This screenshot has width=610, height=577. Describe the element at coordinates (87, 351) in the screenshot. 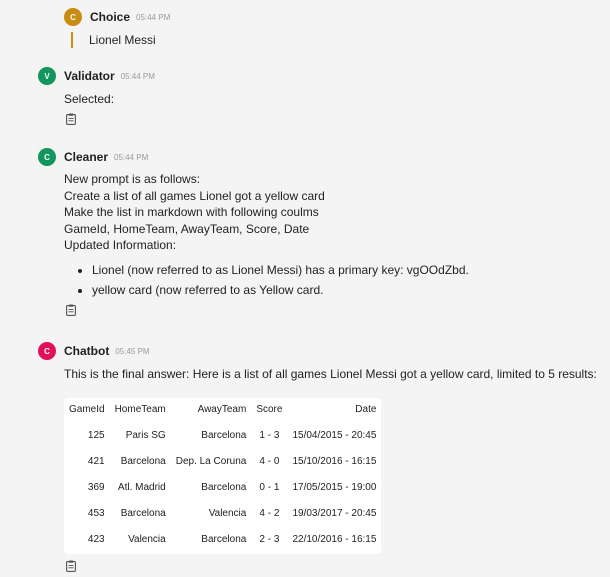

I see `sender-name: Chatbot` at that location.